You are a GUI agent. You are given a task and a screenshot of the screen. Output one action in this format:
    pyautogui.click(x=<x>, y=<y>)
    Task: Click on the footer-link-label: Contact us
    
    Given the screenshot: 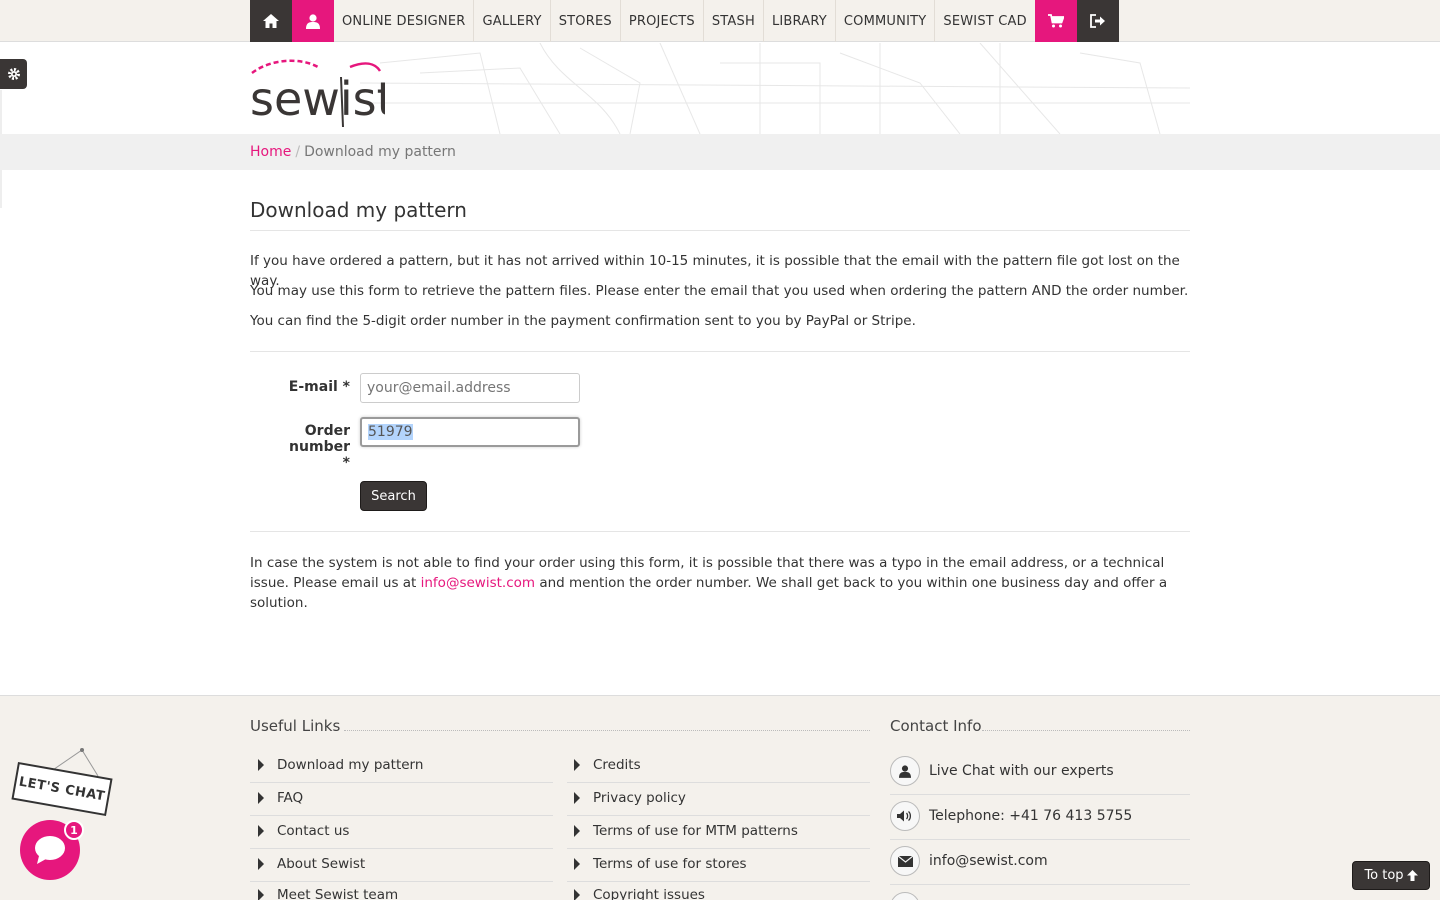 What is the action you would take?
    pyautogui.click(x=313, y=831)
    